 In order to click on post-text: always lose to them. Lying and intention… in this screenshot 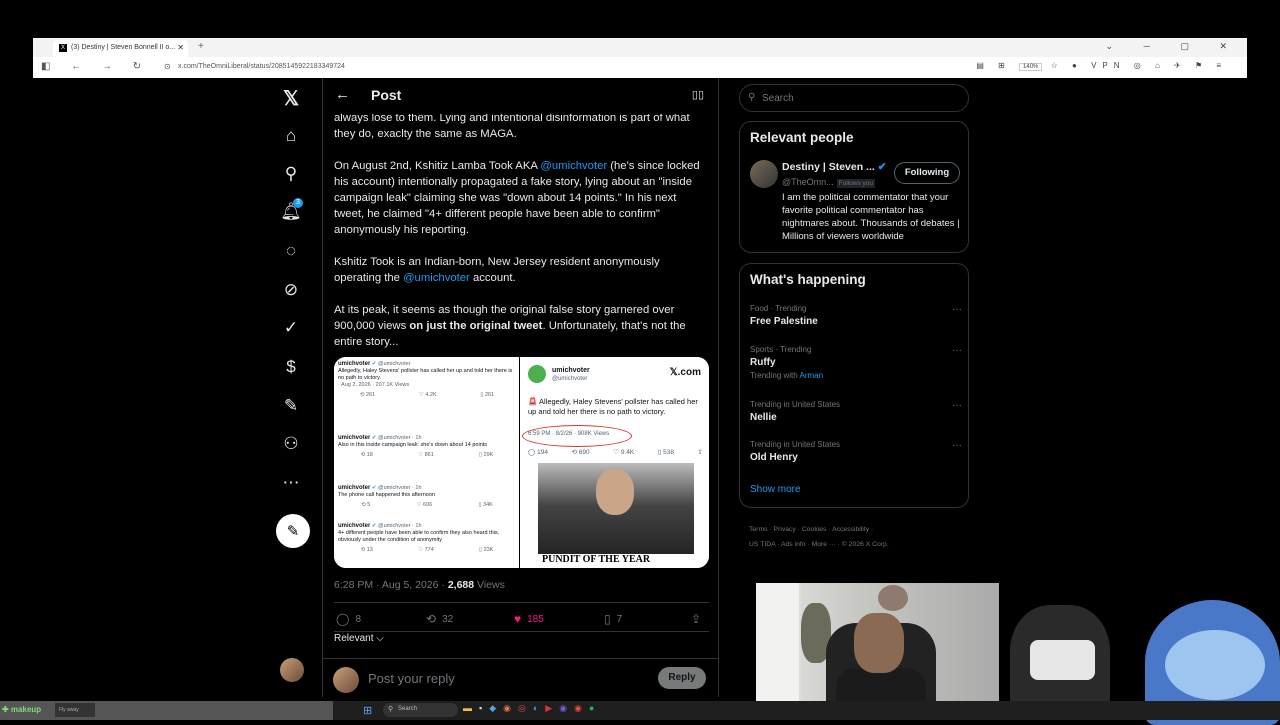, I will do `click(521, 238)`.